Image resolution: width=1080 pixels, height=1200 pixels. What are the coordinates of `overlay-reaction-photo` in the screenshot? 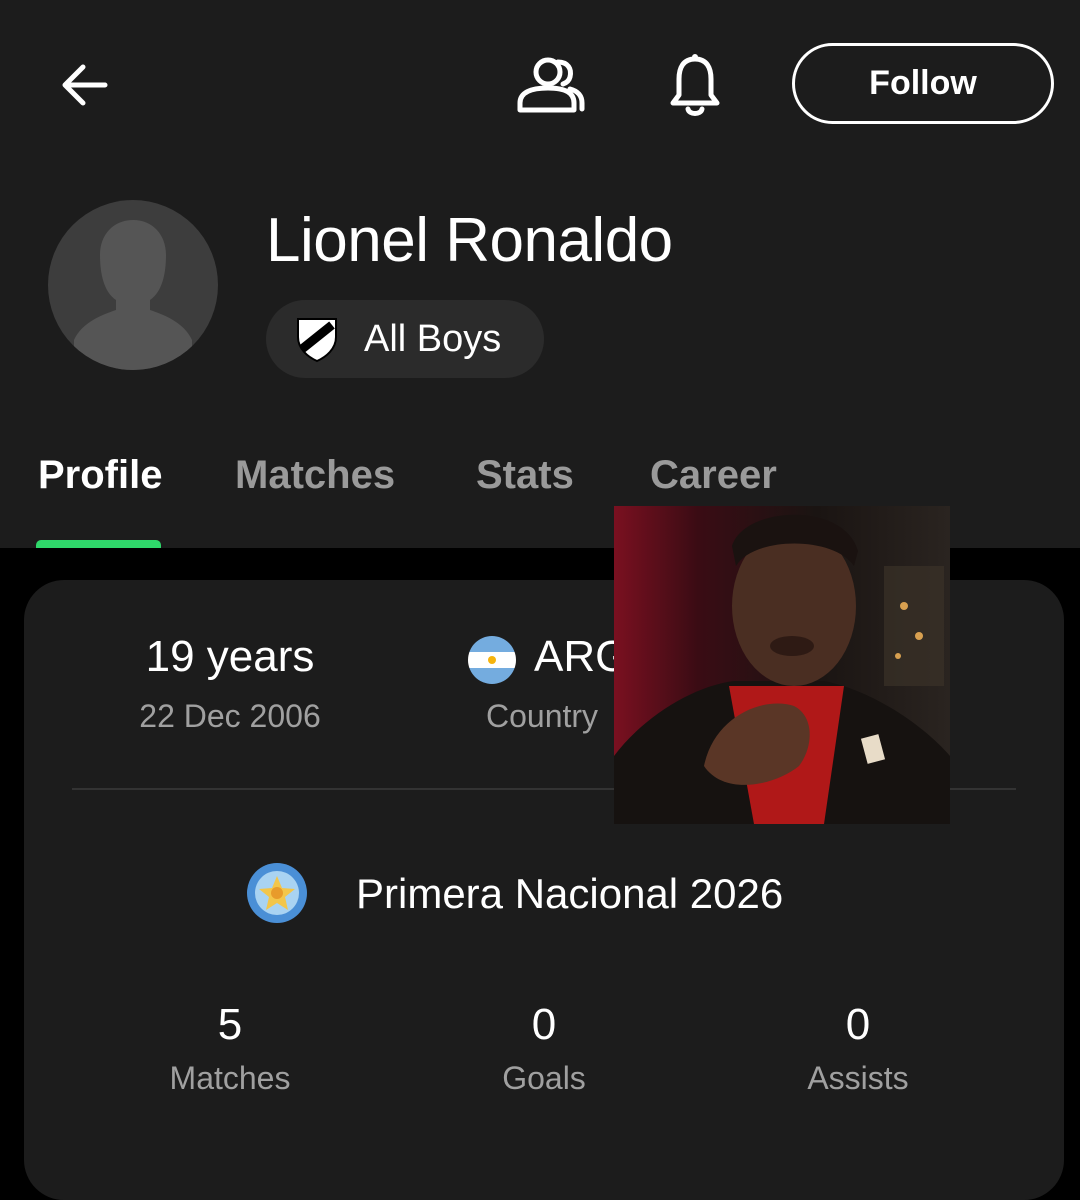 It's located at (782, 665).